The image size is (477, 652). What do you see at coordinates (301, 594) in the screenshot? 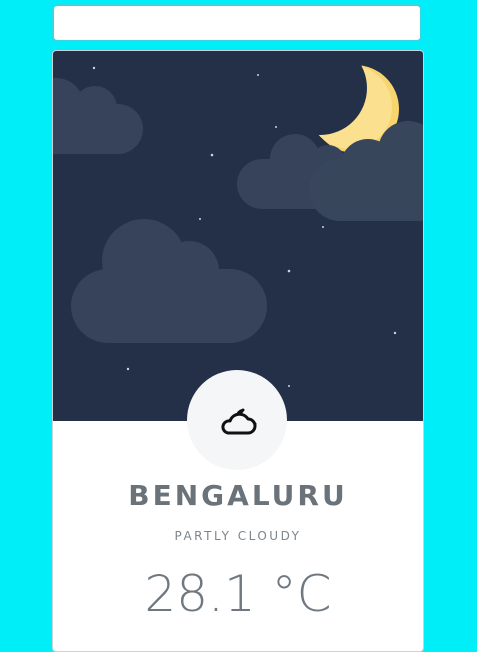
I see `temperature-unit: °C` at bounding box center [301, 594].